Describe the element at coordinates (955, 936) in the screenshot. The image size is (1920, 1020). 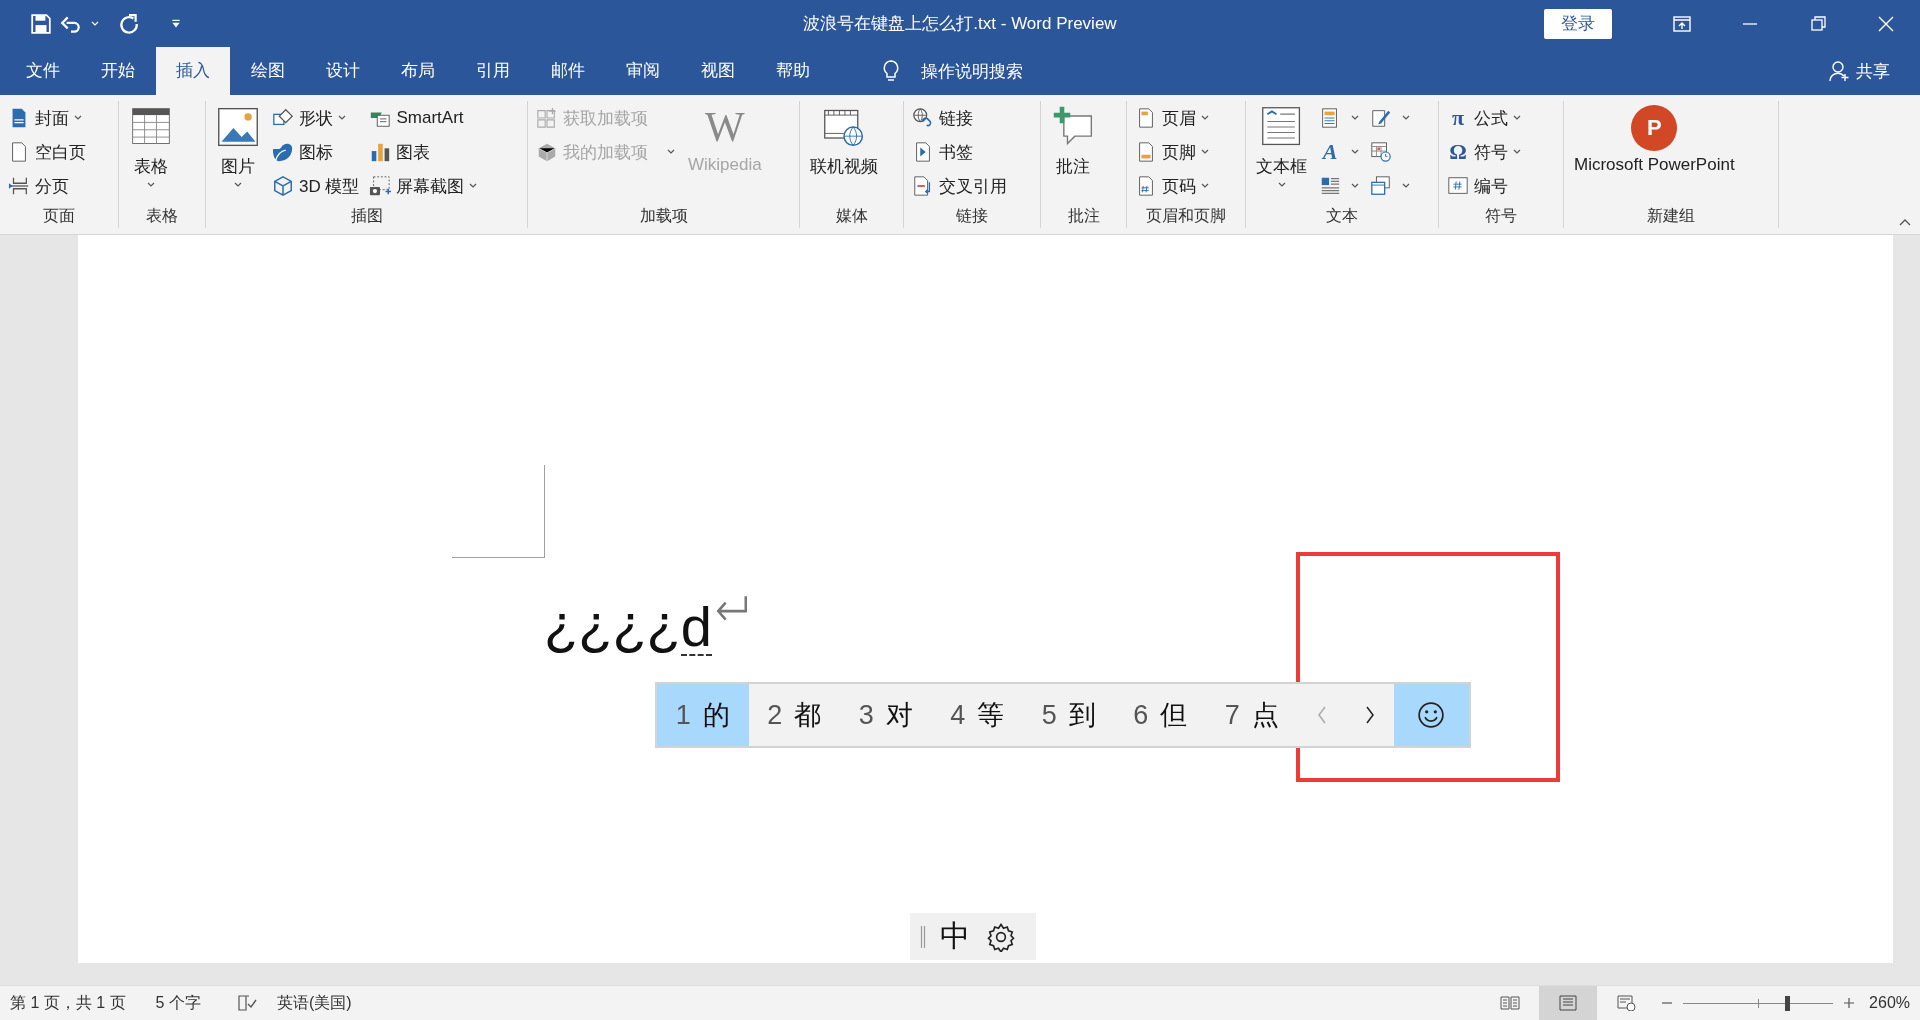
I see `input-mode-button: 中` at that location.